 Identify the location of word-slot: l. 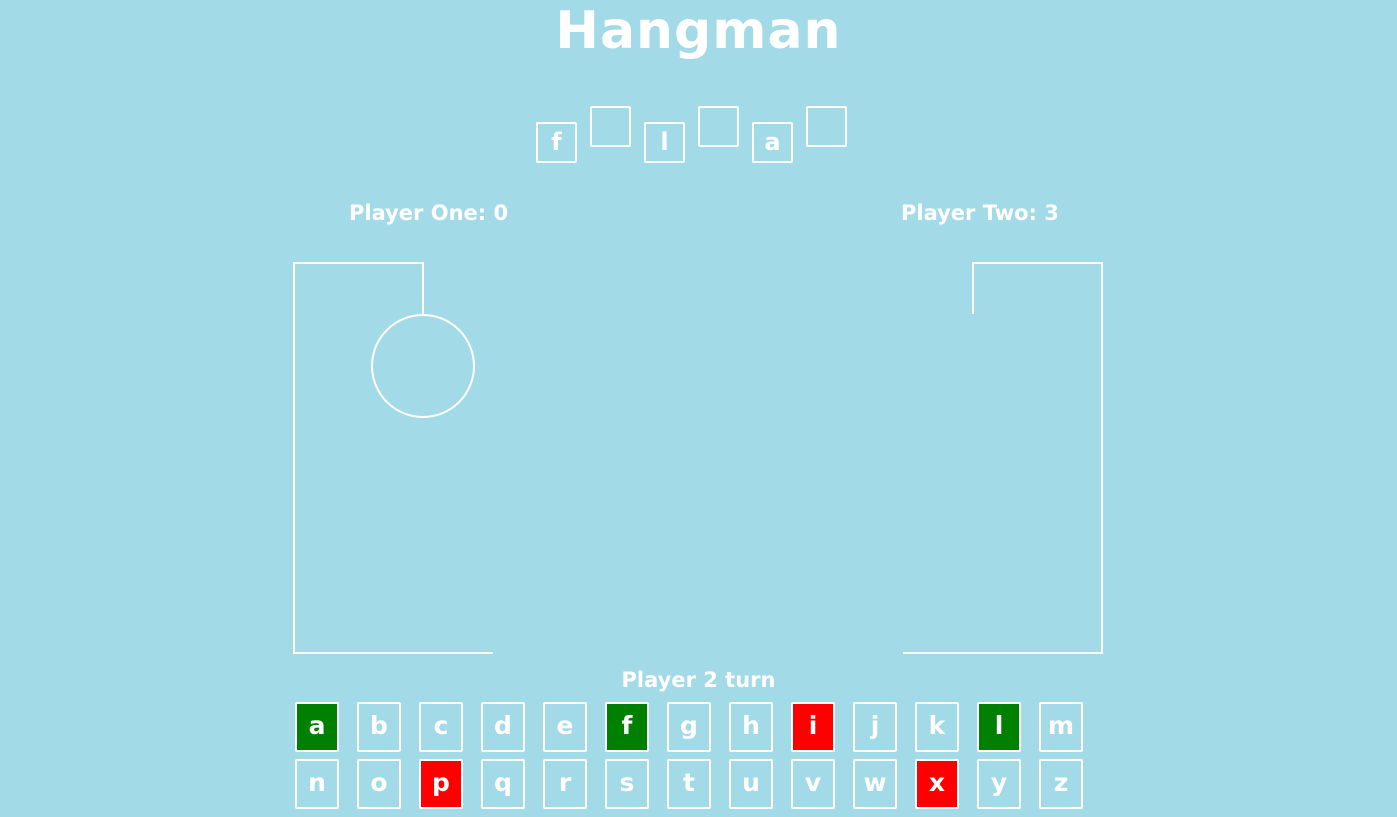
(664, 142).